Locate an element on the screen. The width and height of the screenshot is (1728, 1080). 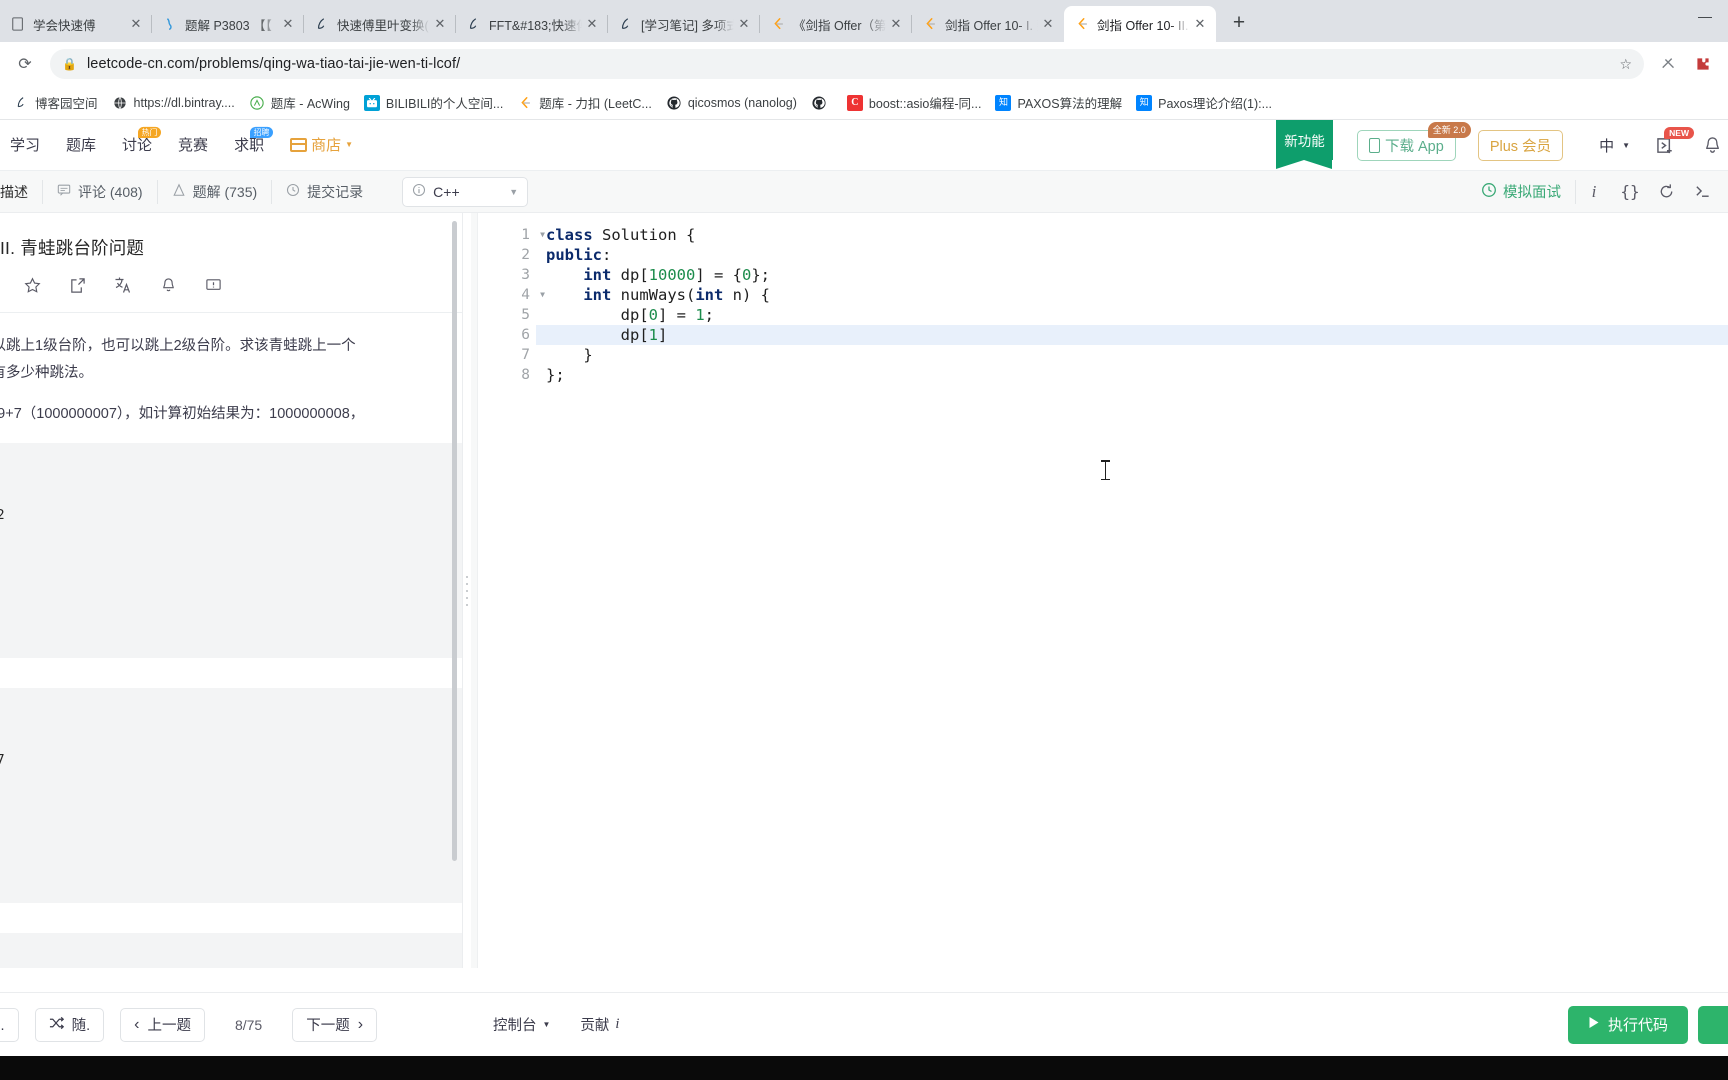
browser-tab: 题解 P3803 【【 ✕ is located at coordinates (228, 24).